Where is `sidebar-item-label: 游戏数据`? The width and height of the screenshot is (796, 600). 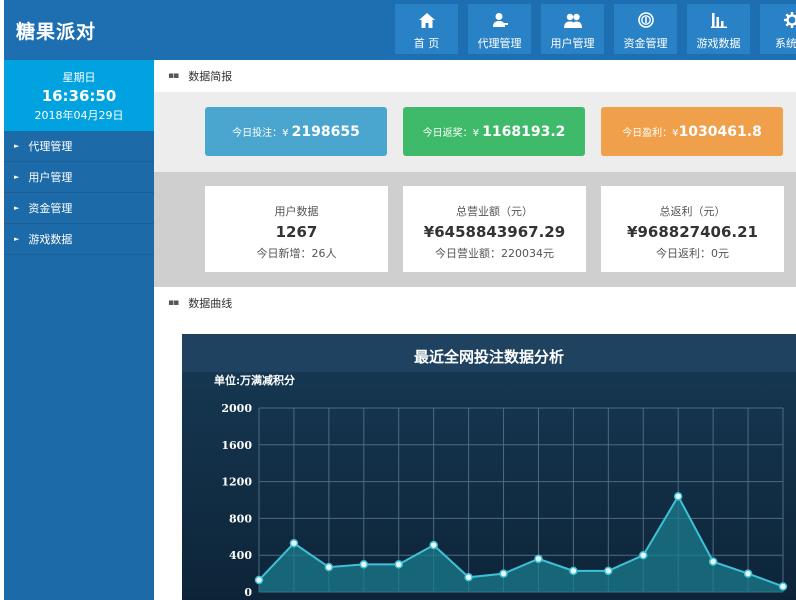
sidebar-item-label: 游戏数据 is located at coordinates (50, 239).